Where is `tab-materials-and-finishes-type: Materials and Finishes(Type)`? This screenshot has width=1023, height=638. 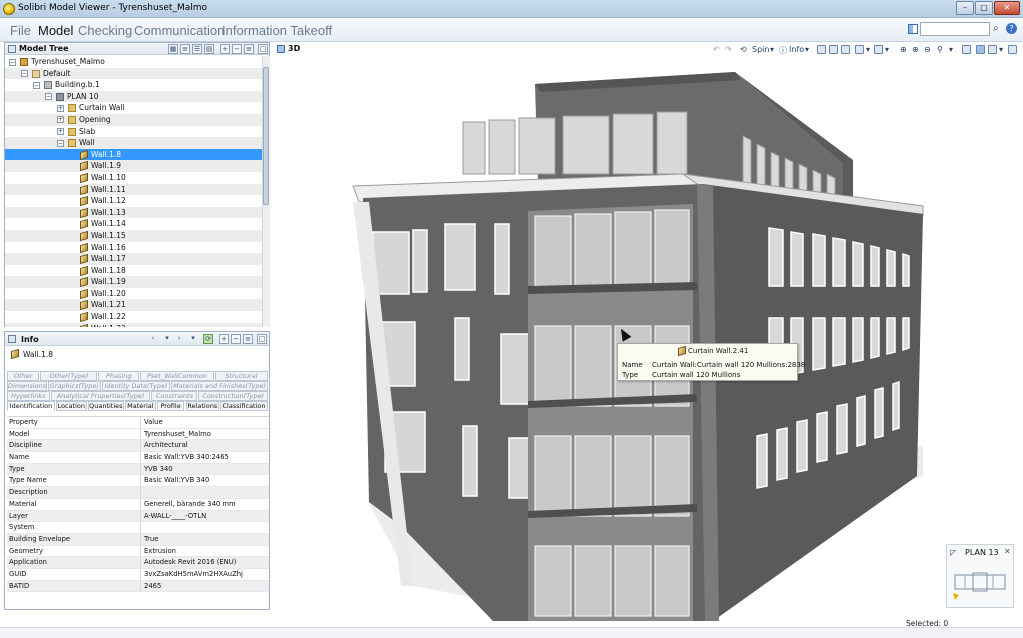
tab-materials-and-finishes-type: Materials and Finishes(Type) is located at coordinates (219, 386).